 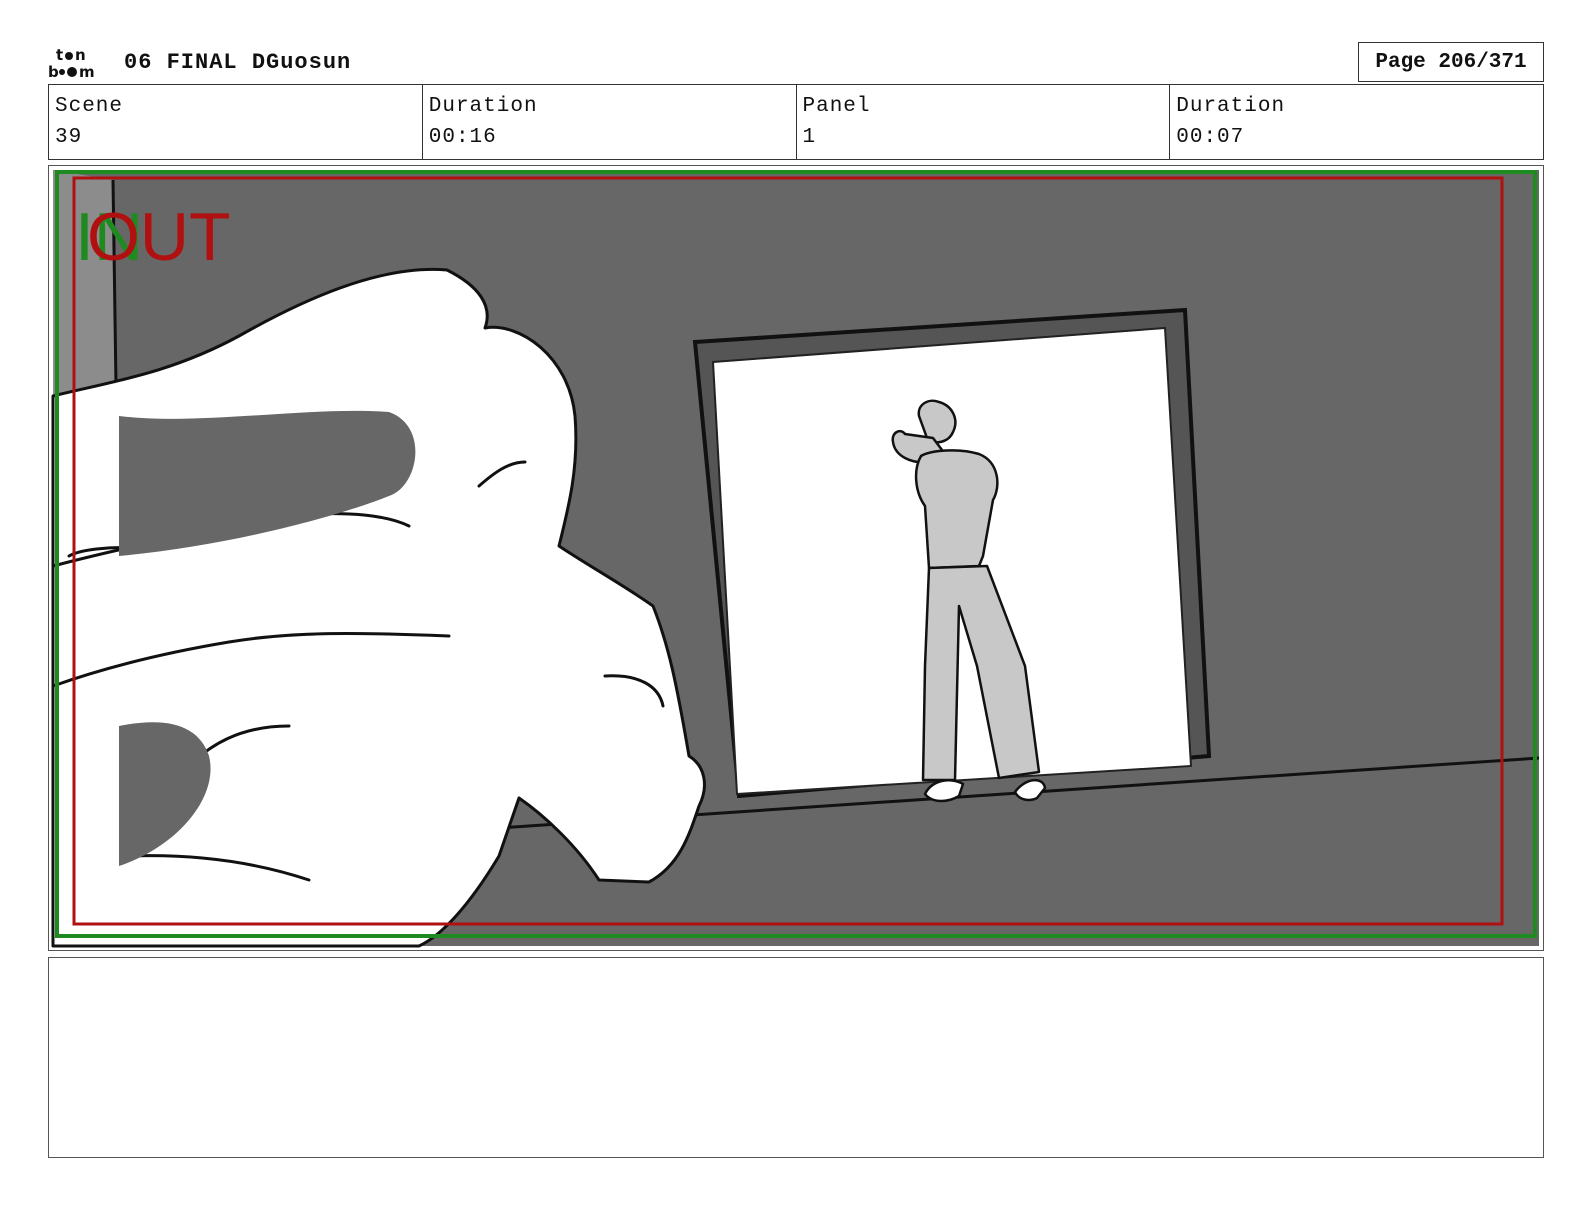 I want to click on scene-label: Scene, so click(x=89, y=106).